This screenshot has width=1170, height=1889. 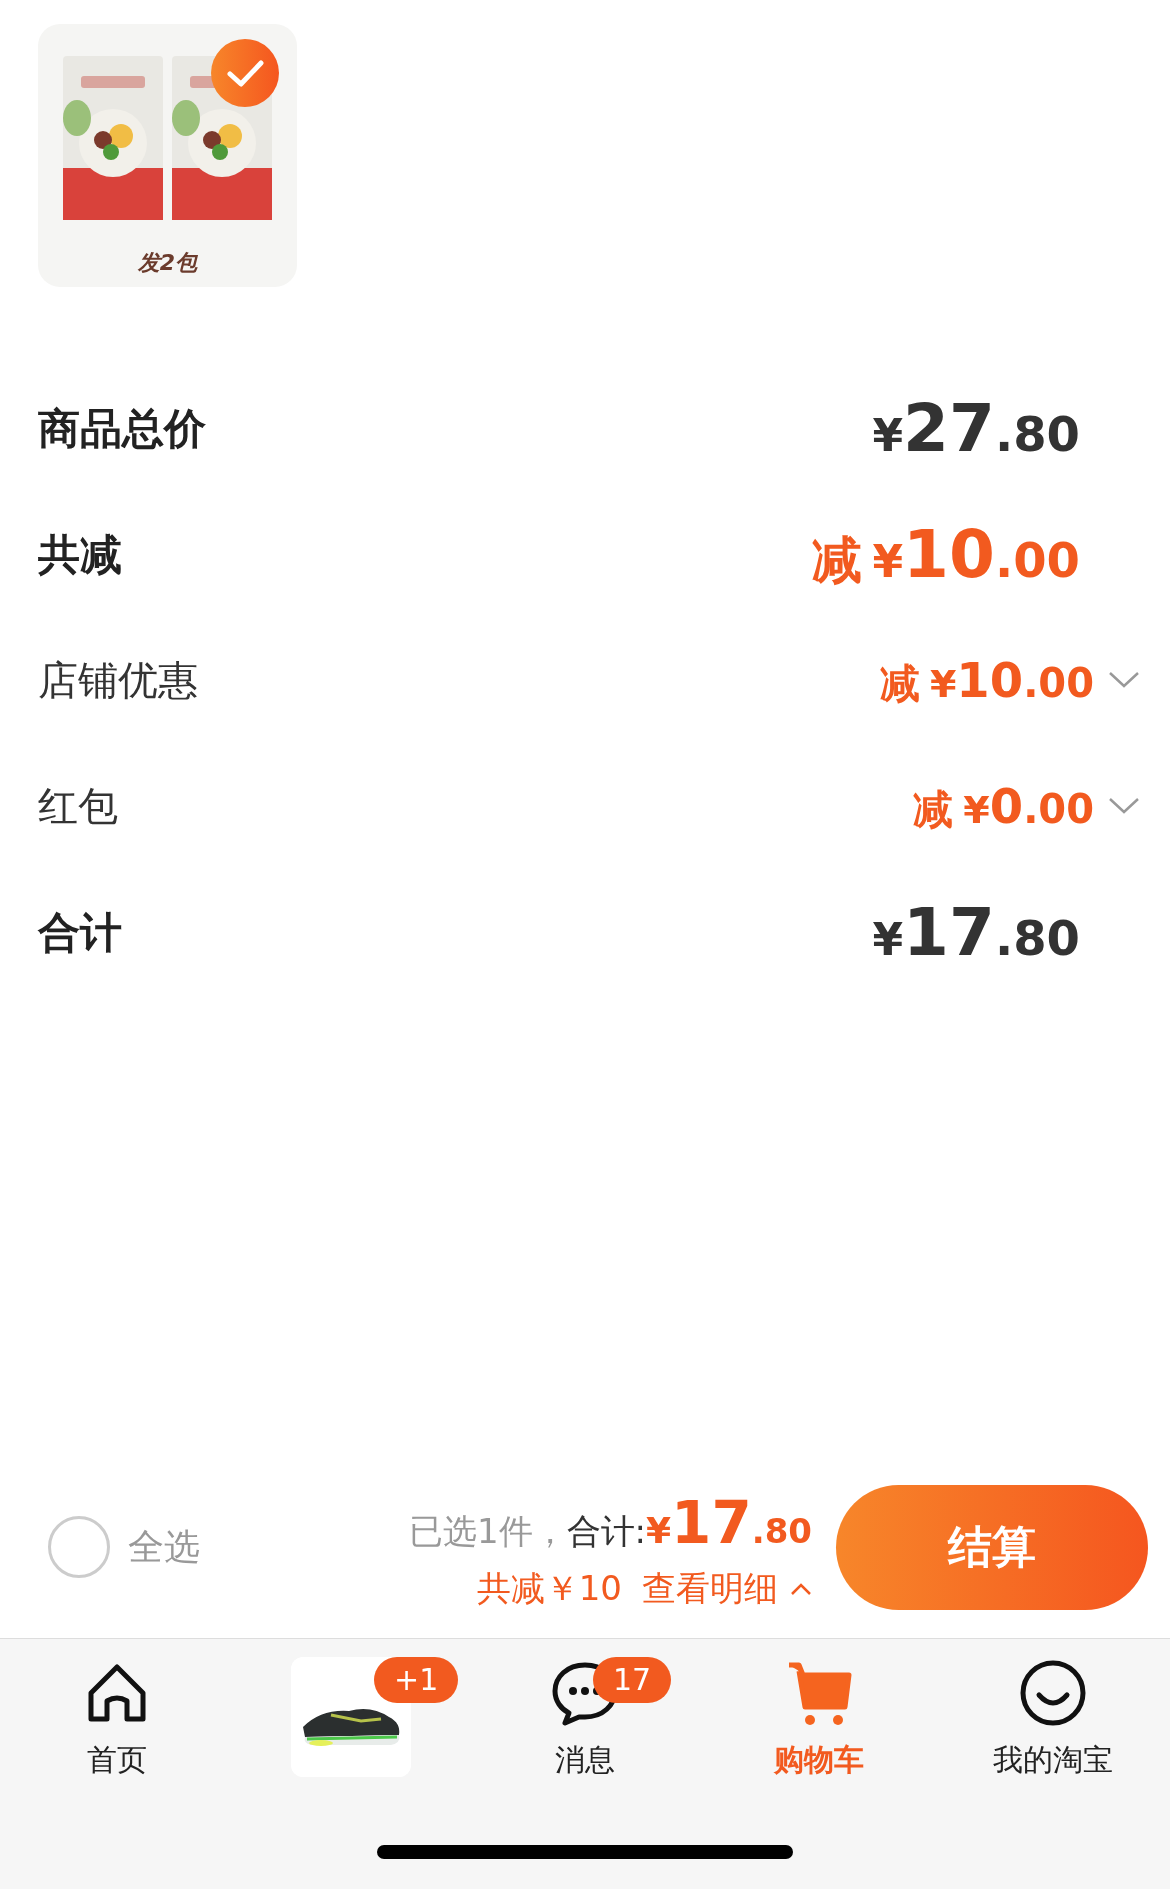 I want to click on selection-total-text: 已选1件，合计:¥17.80, so click(x=610, y=1523).